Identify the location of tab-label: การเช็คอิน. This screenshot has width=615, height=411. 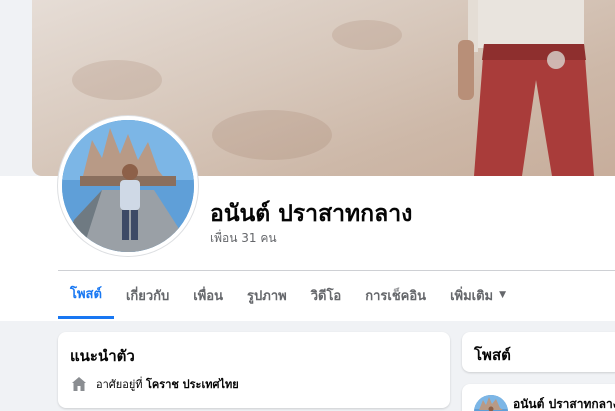
(396, 296).